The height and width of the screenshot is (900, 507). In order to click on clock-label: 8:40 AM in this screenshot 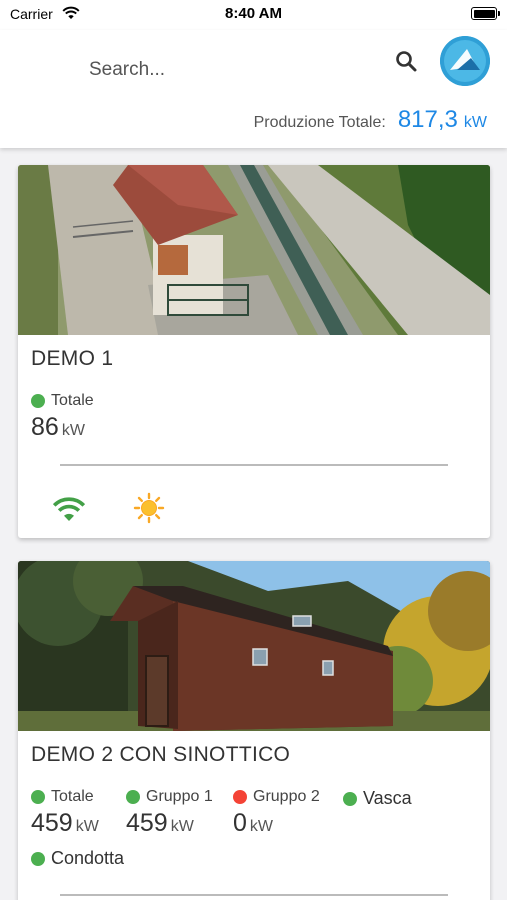, I will do `click(253, 13)`.